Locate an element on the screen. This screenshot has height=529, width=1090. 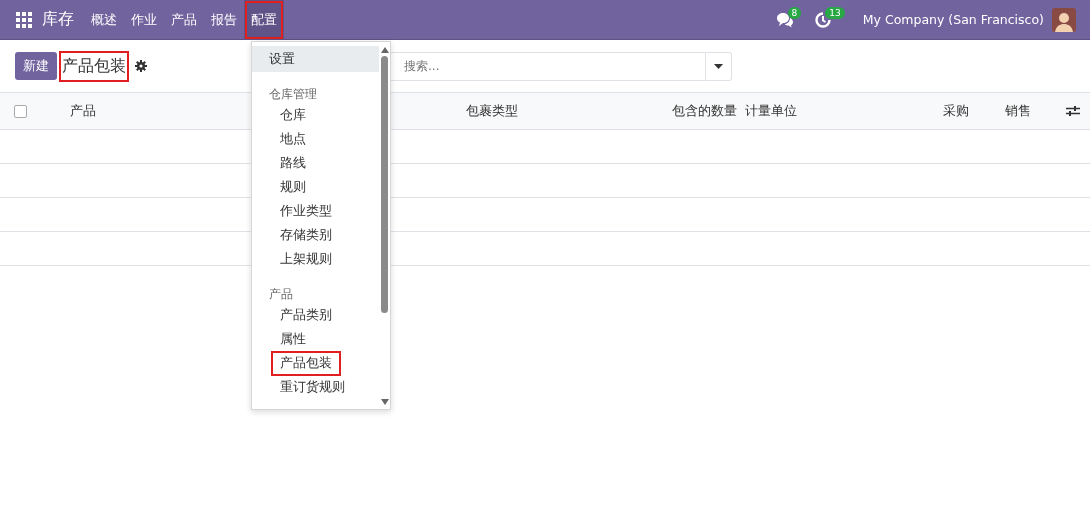
apps-menu-icon is located at coordinates (24, 19).